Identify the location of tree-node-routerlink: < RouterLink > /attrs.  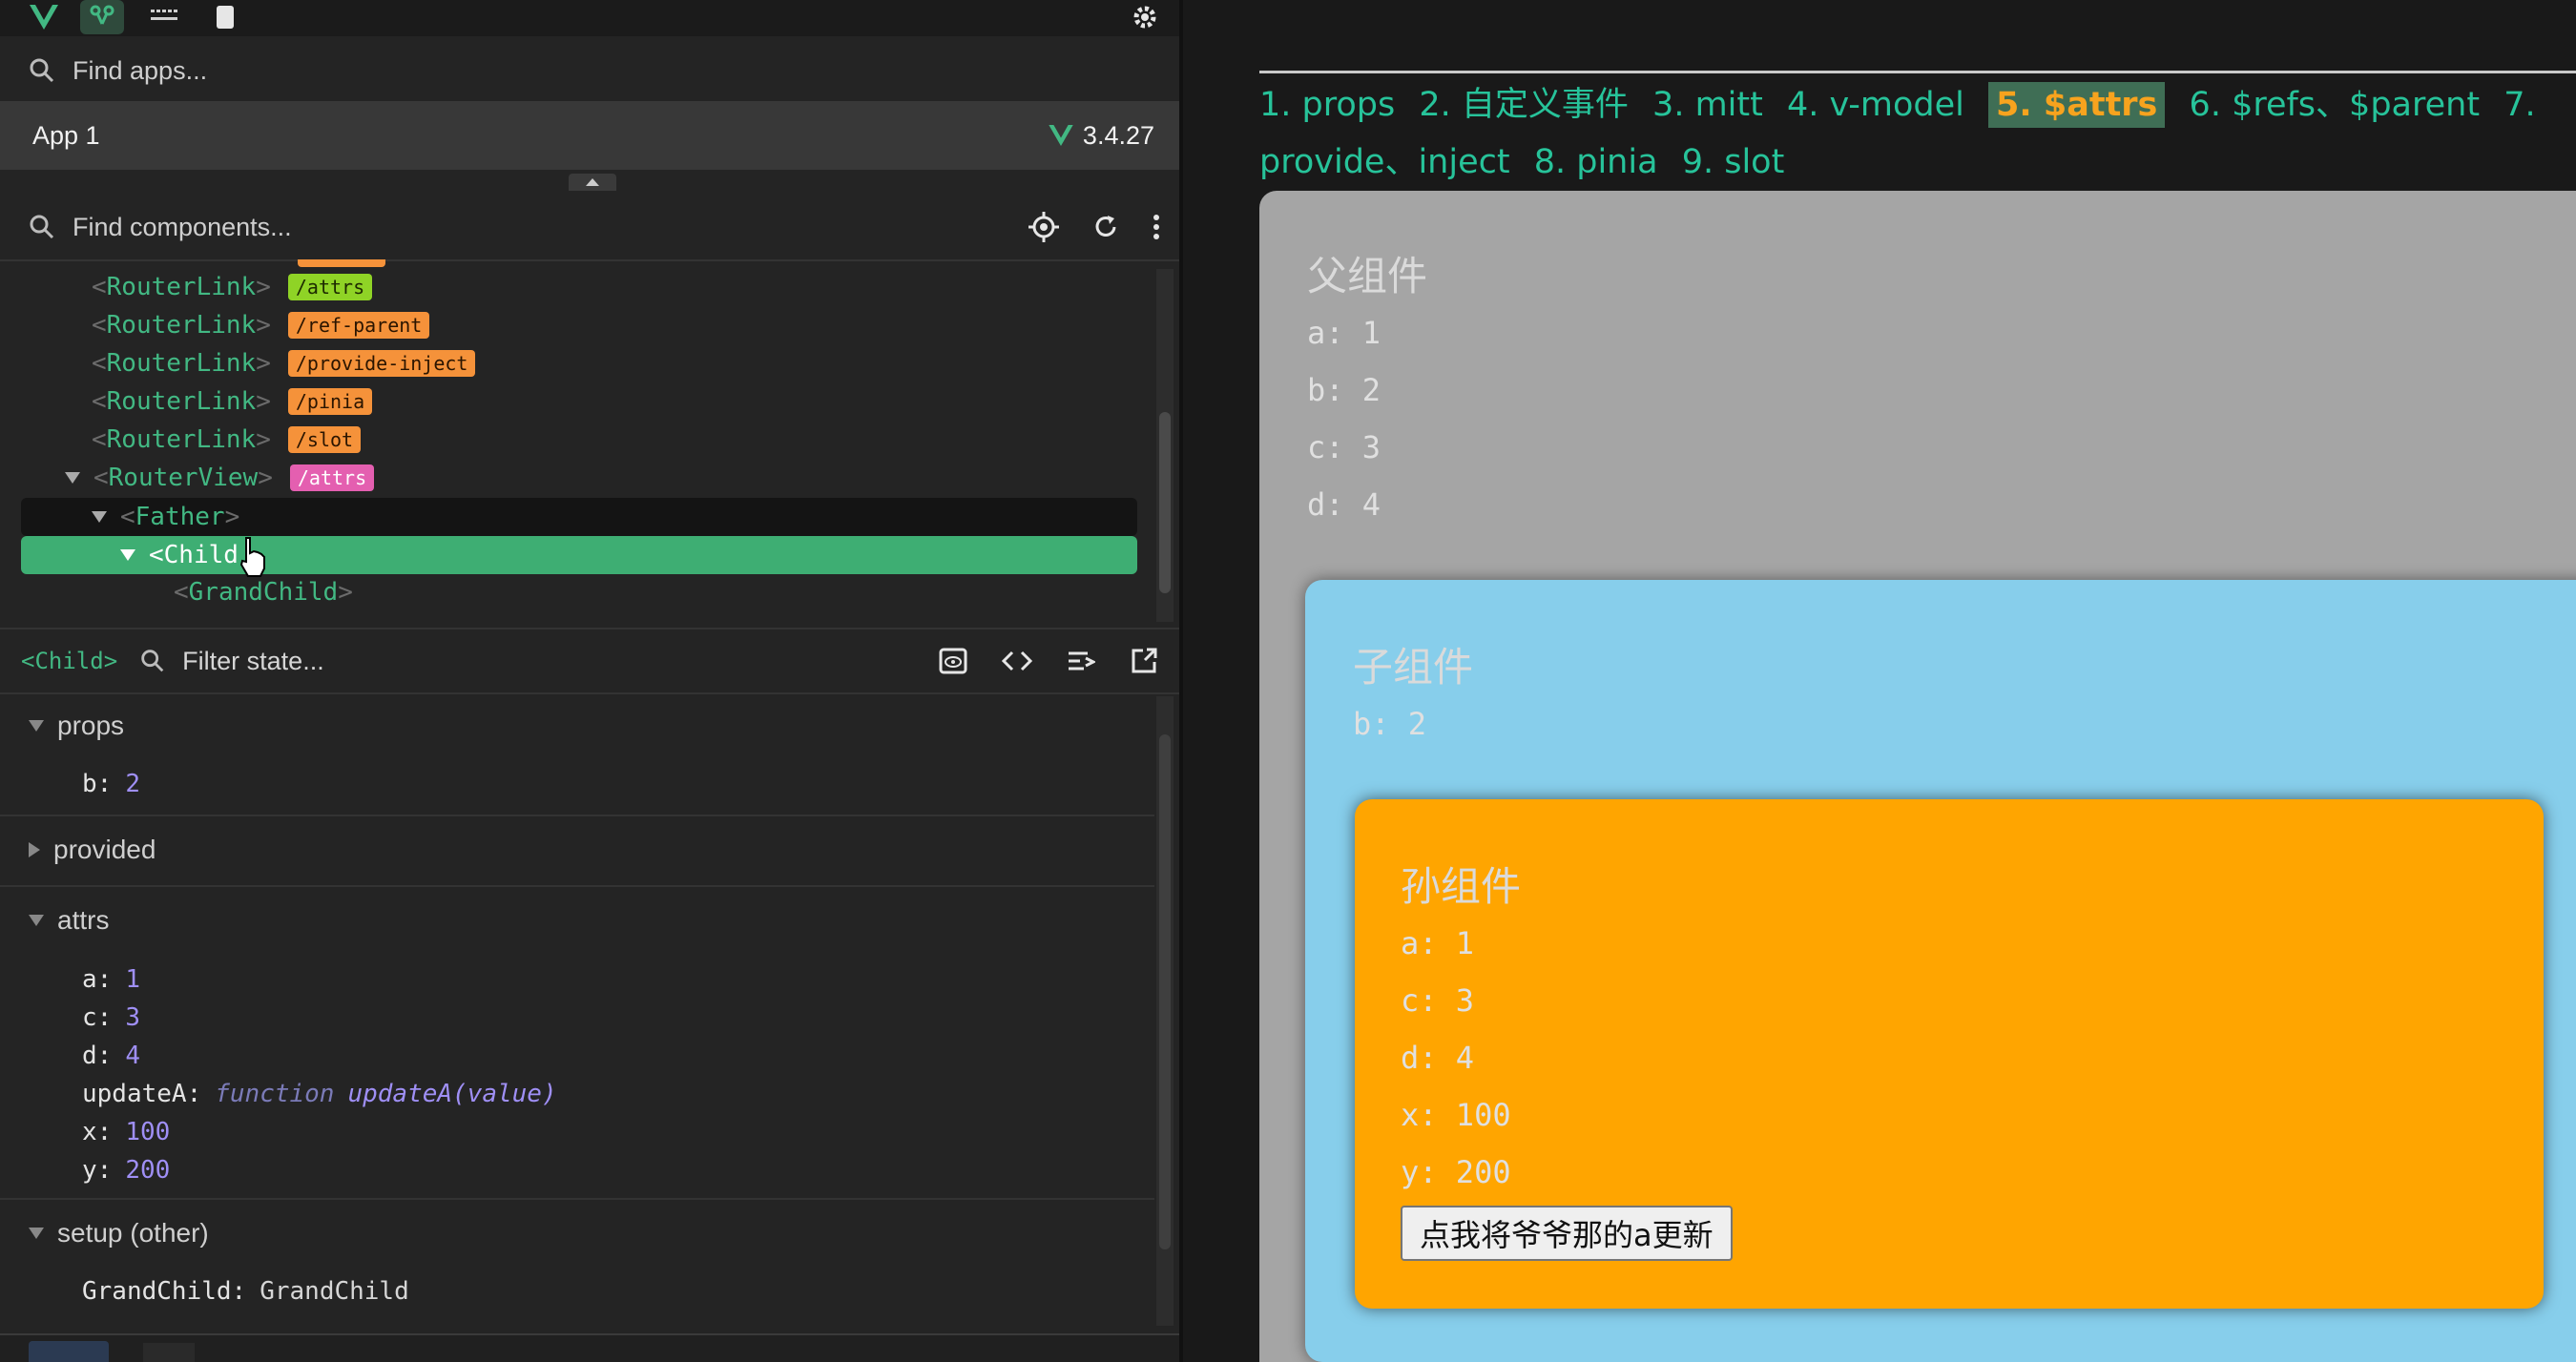
(232, 287).